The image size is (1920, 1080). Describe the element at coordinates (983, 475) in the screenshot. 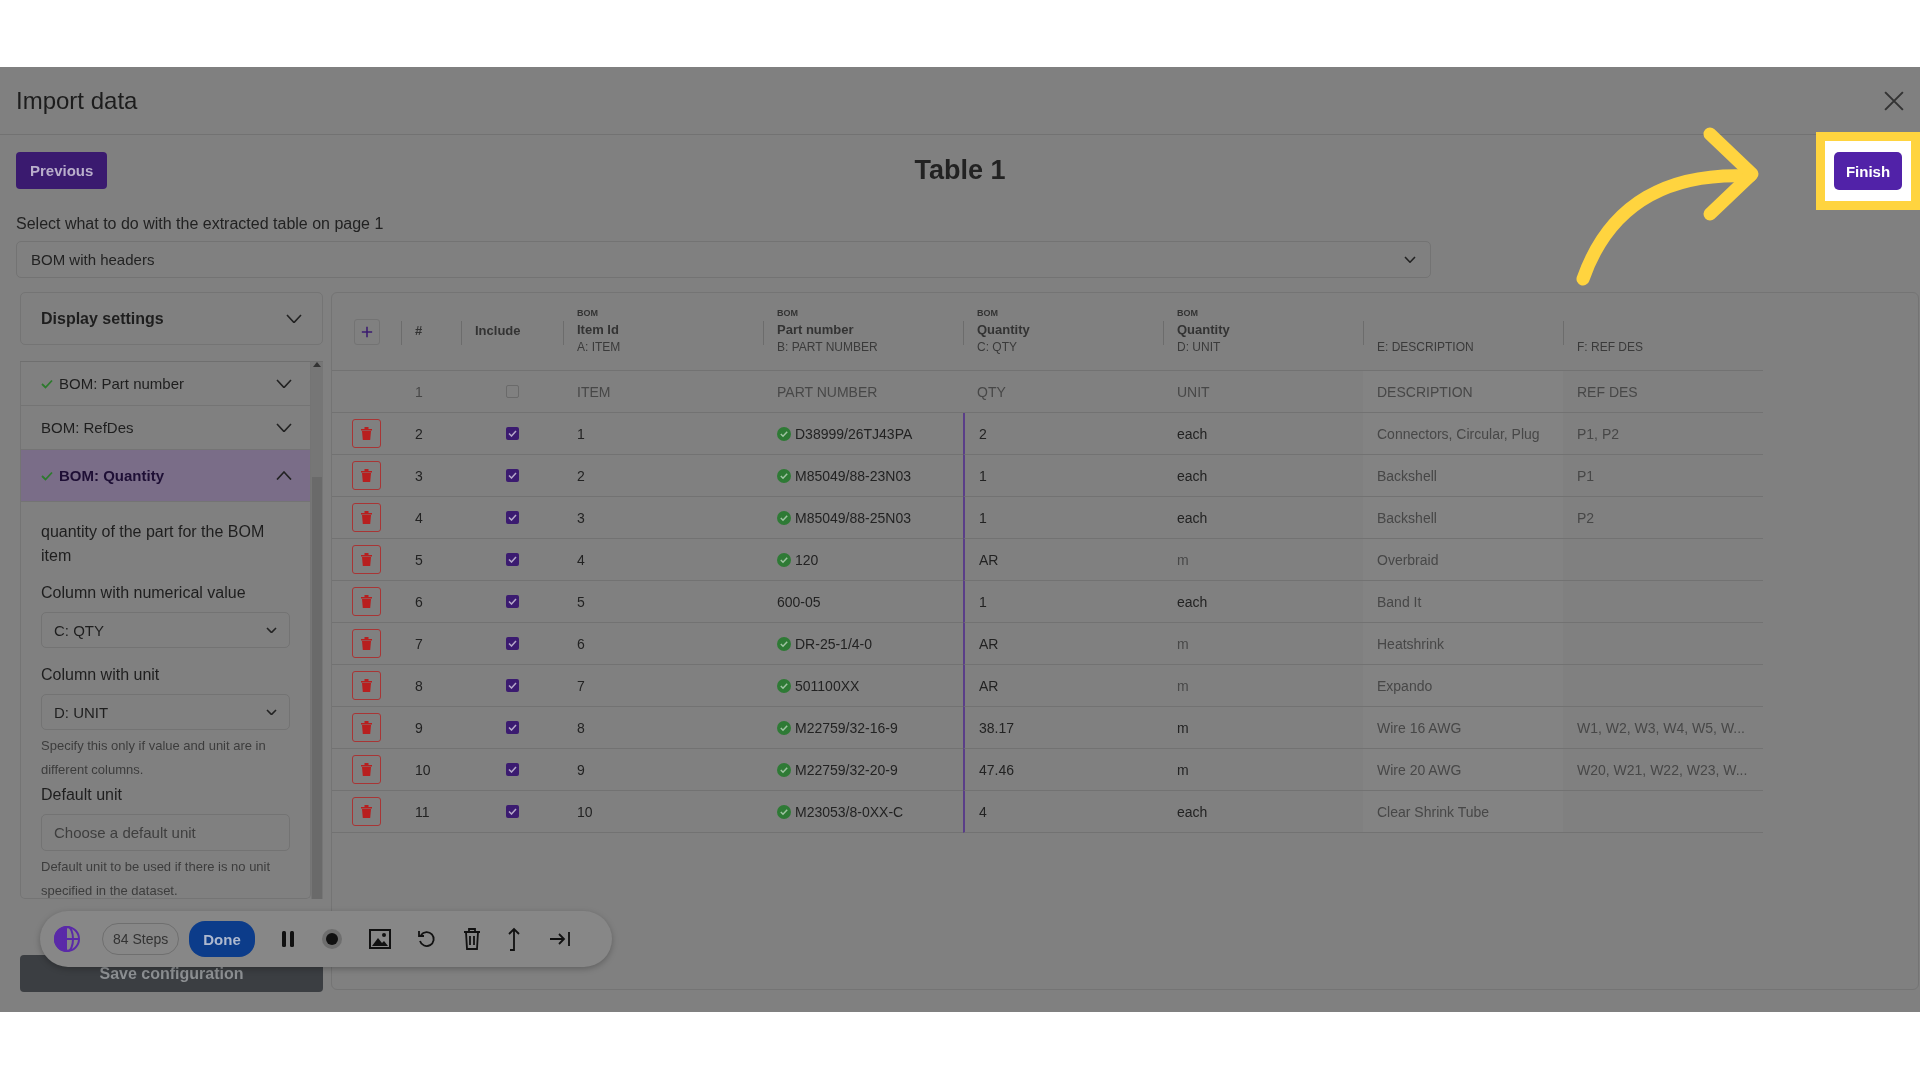

I see `table-cell: 1` at that location.